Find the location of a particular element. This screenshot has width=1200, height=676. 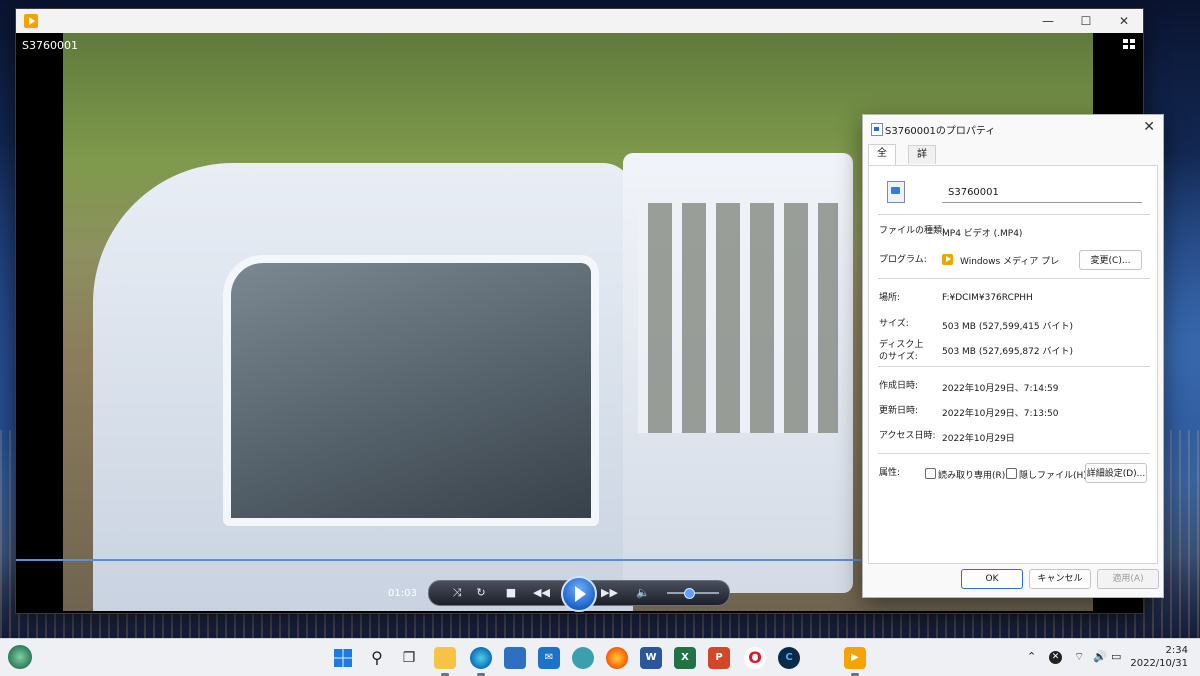

hidden-label: 隠しファイル(H) is located at coordinates (1053, 474).